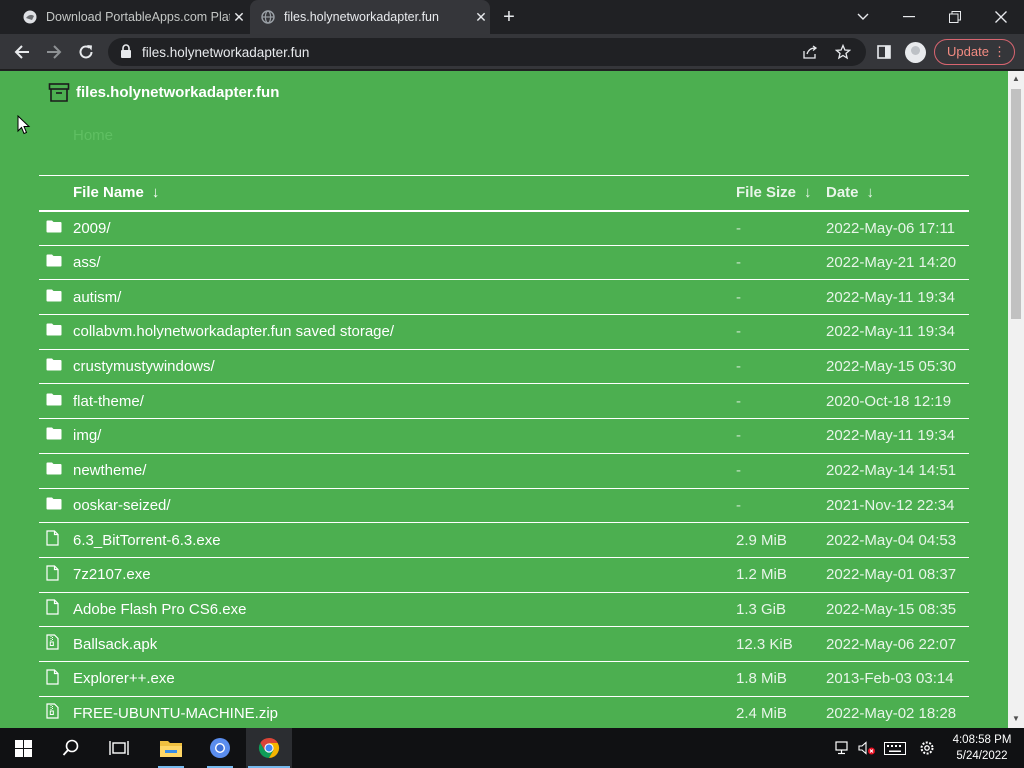 The width and height of the screenshot is (1024, 768). I want to click on date-column-header: Date ↓, so click(897, 193).